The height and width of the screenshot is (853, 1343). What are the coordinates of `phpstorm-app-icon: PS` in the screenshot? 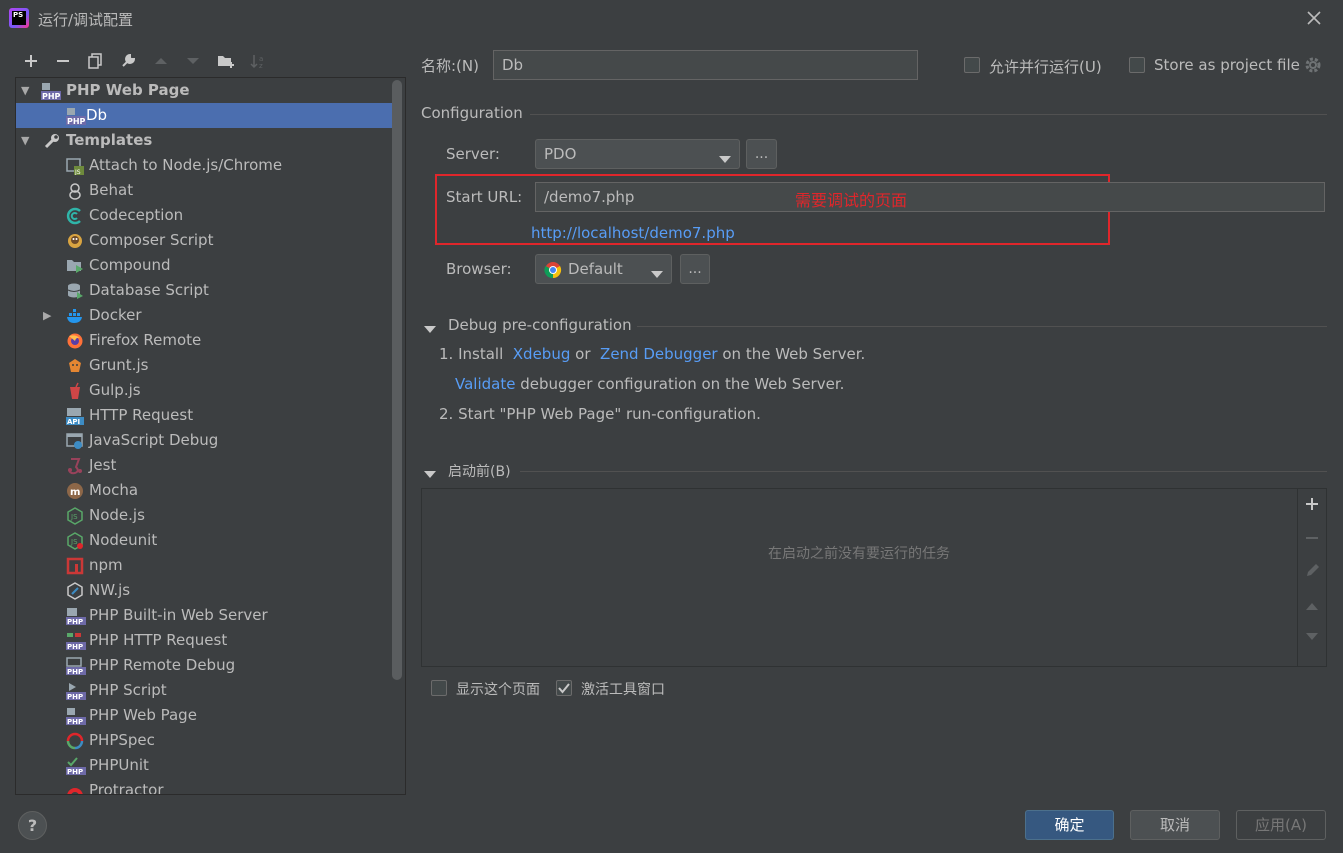 It's located at (19, 18).